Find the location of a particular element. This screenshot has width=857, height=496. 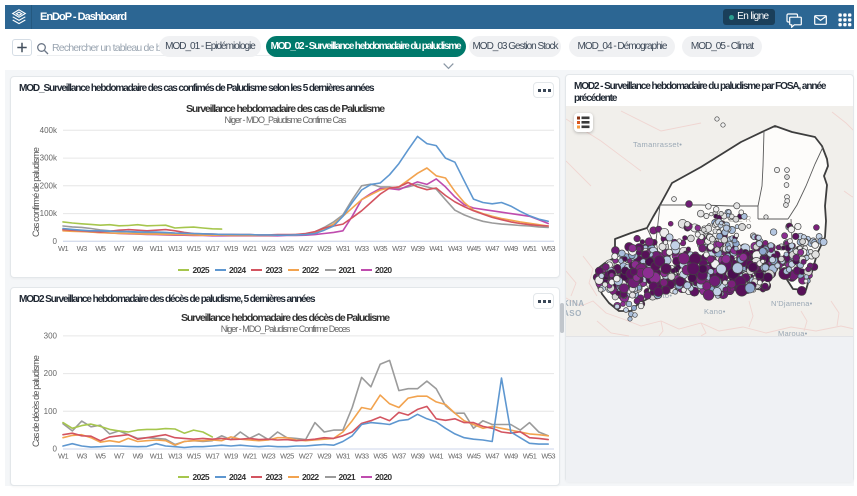

svg-text: 200k is located at coordinates (49, 185).